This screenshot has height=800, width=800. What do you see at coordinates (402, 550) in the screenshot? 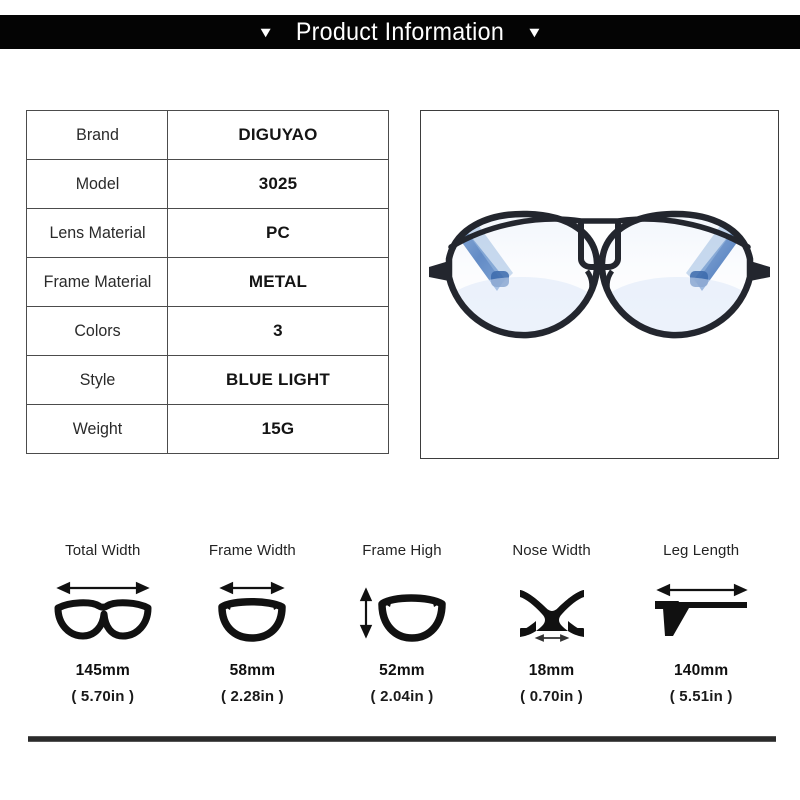
I see `measurement-label: Frame High` at bounding box center [402, 550].